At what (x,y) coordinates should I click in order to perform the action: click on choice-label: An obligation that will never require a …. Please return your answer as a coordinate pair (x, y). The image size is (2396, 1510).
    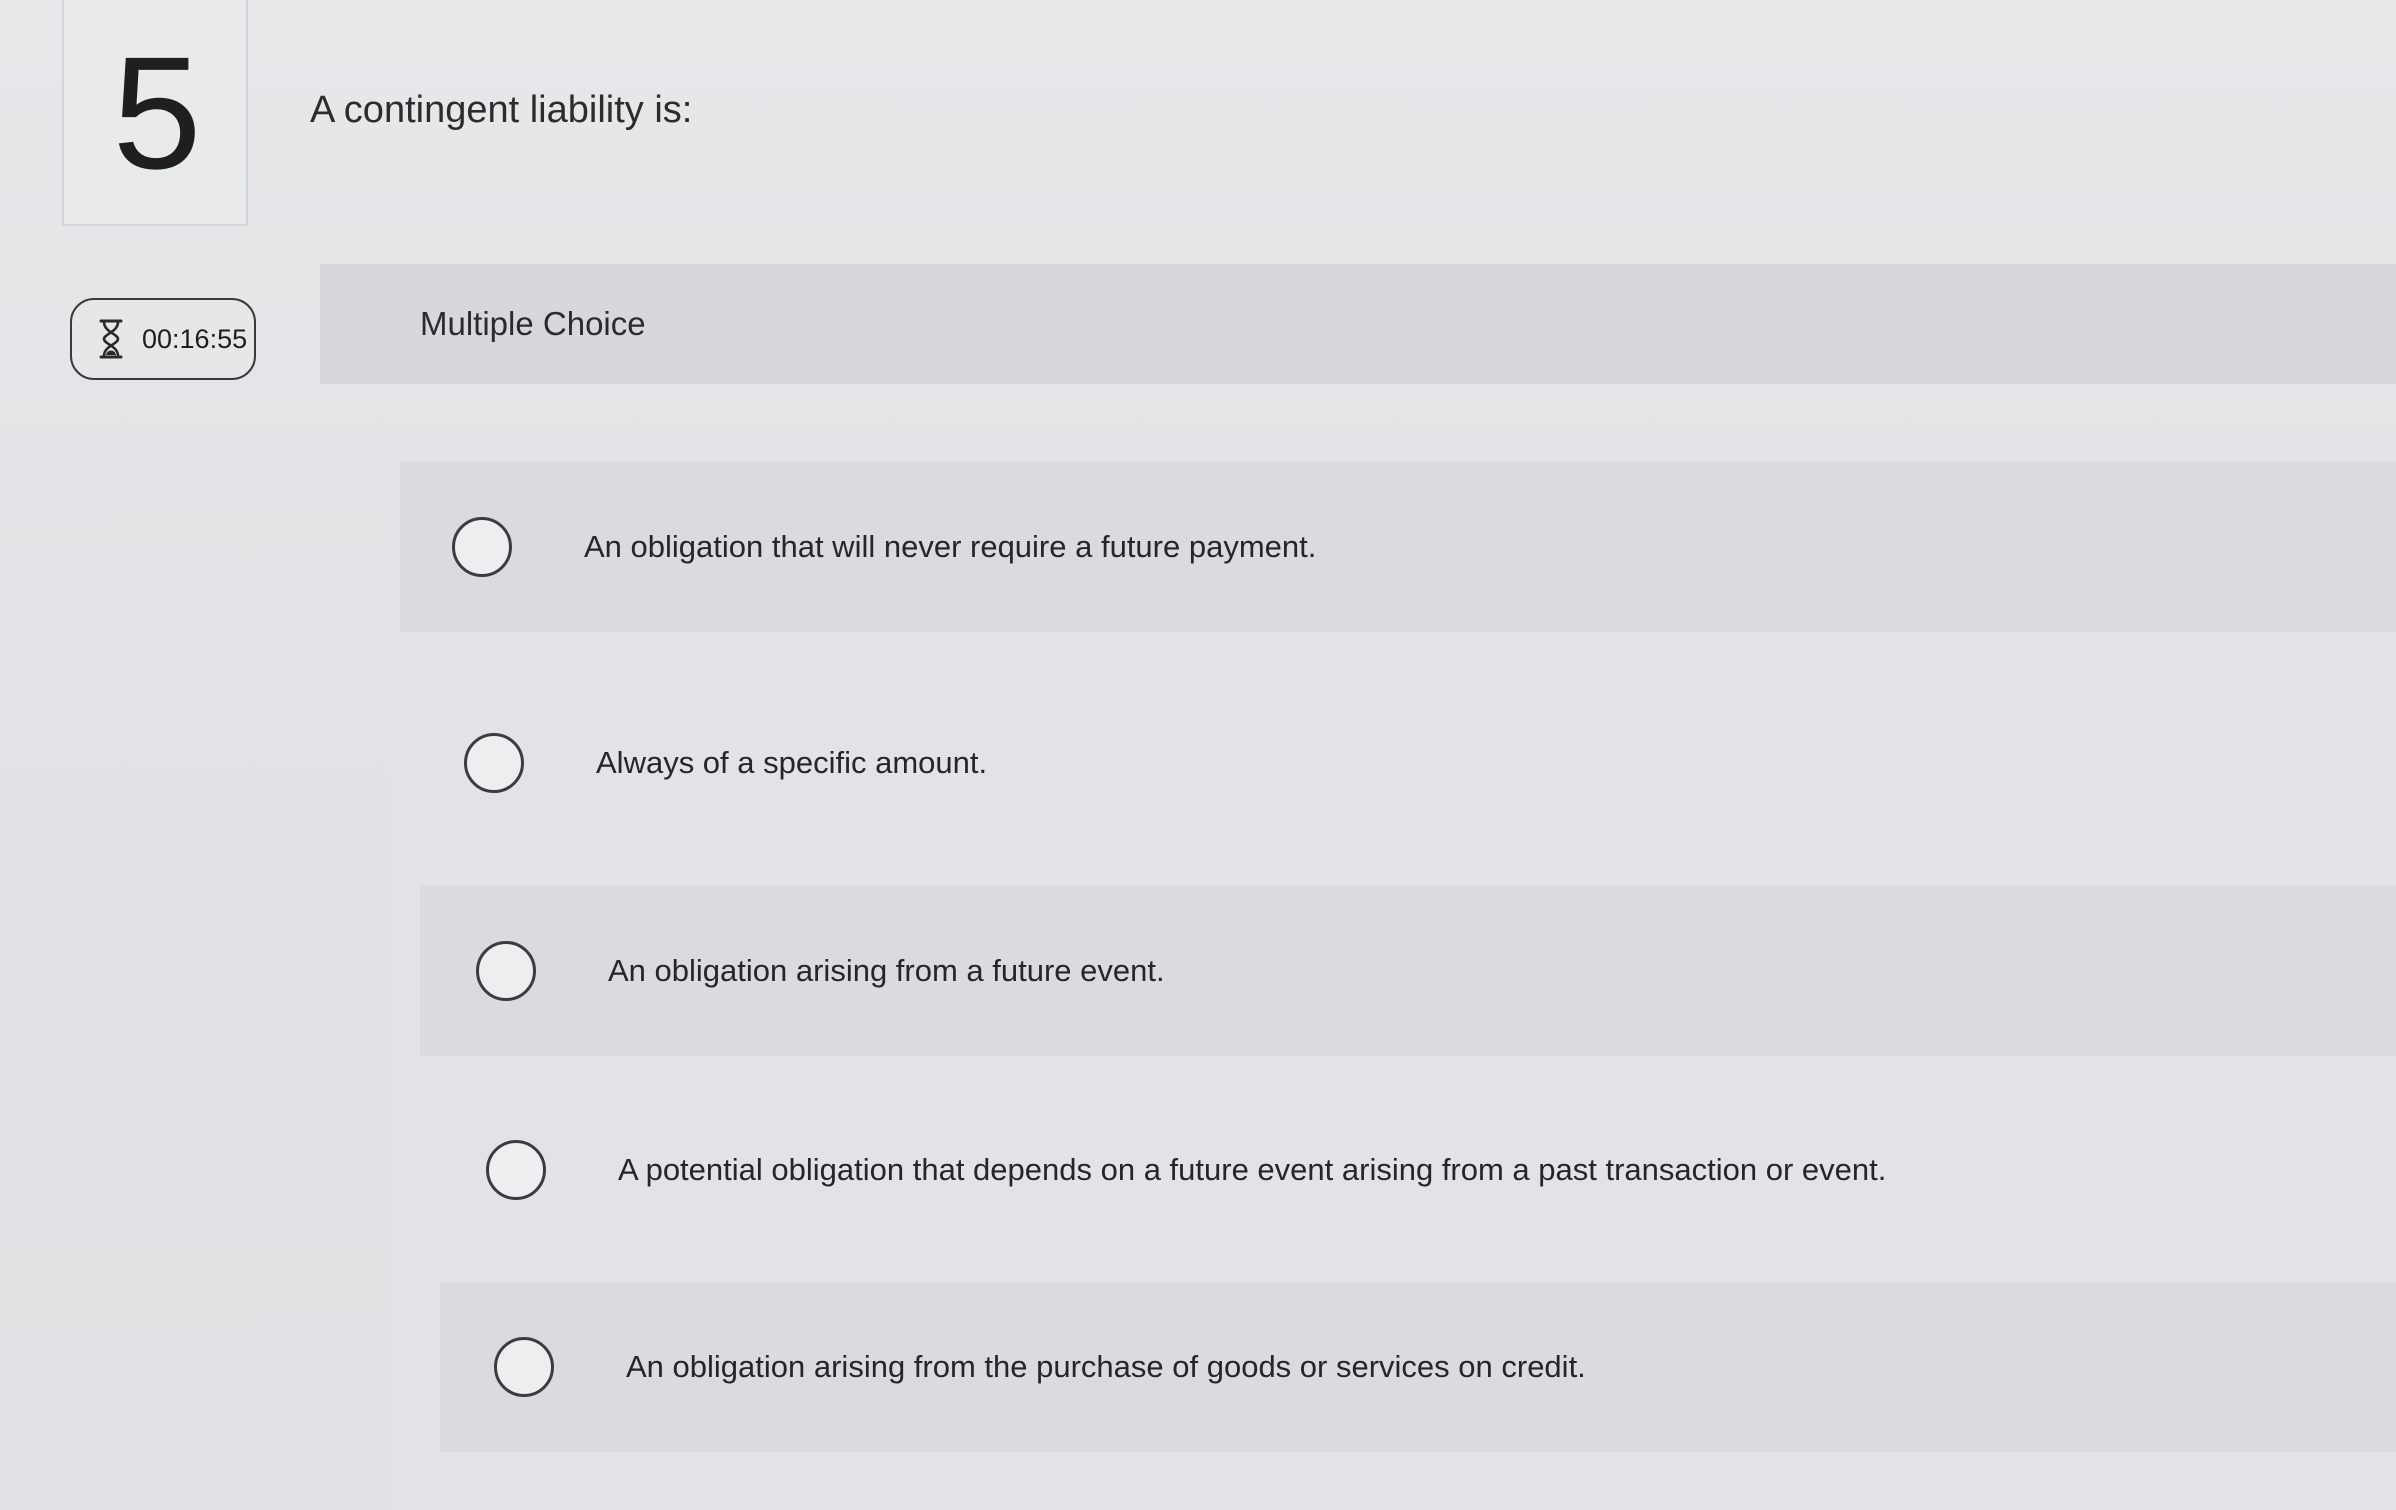
    Looking at the image, I should click on (950, 546).